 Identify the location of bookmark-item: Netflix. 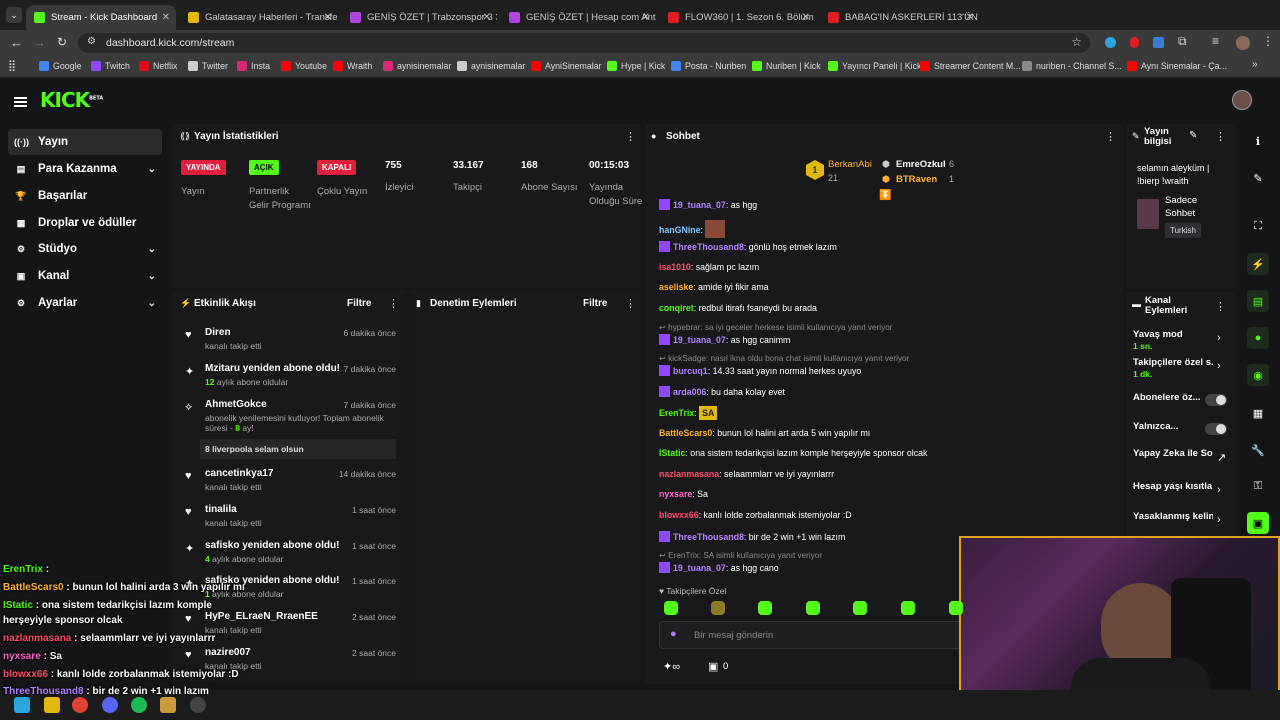
(158, 66).